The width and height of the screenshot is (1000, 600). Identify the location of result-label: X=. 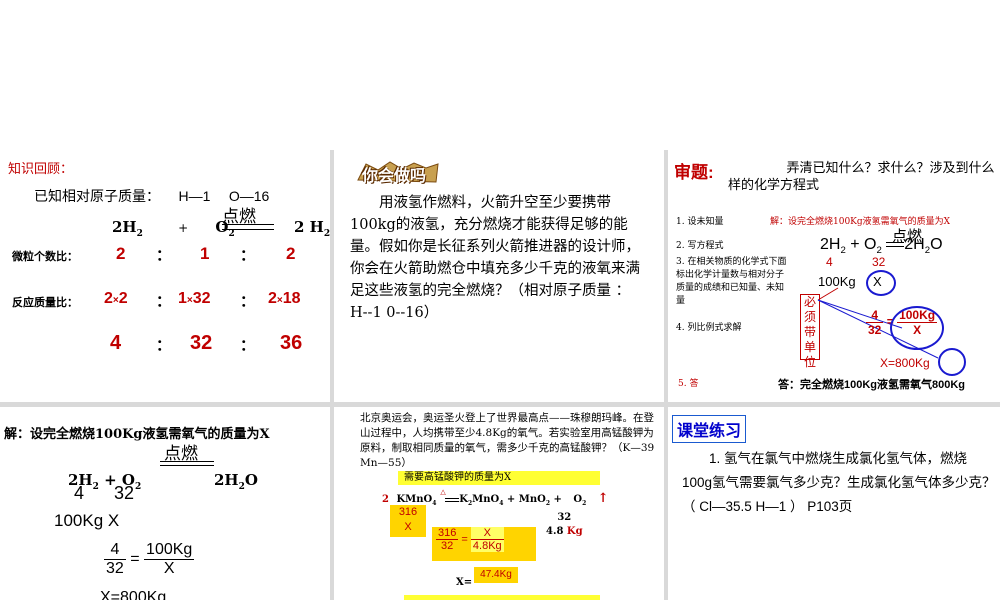
(464, 582).